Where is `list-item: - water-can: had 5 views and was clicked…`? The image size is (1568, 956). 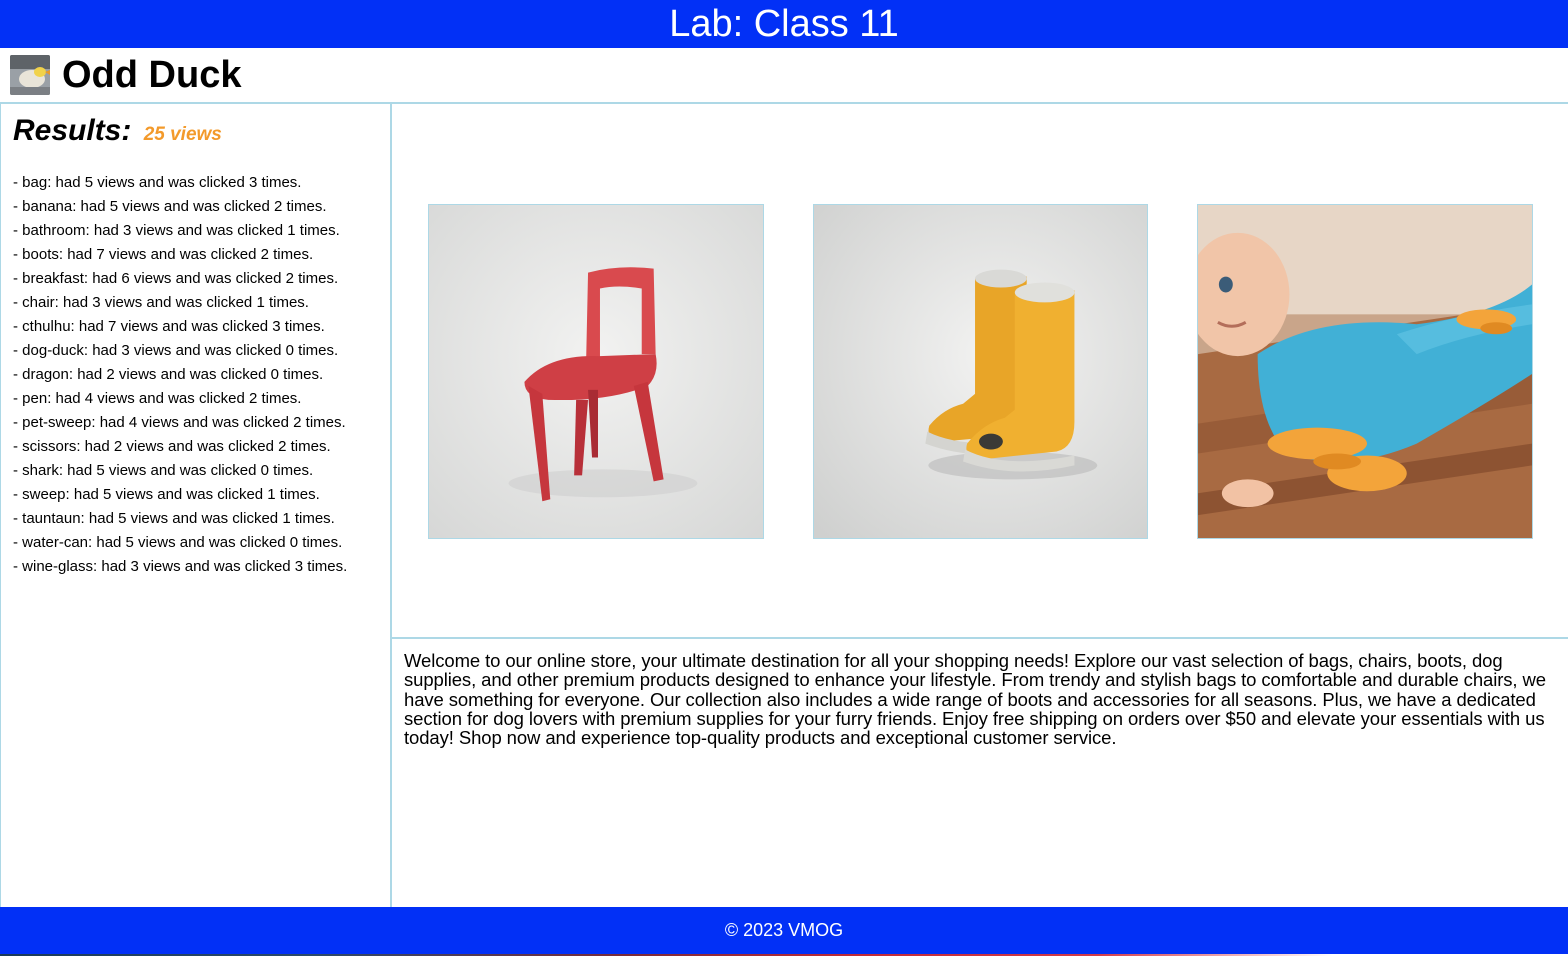 list-item: - water-can: had 5 views and was clicked… is located at coordinates (178, 542).